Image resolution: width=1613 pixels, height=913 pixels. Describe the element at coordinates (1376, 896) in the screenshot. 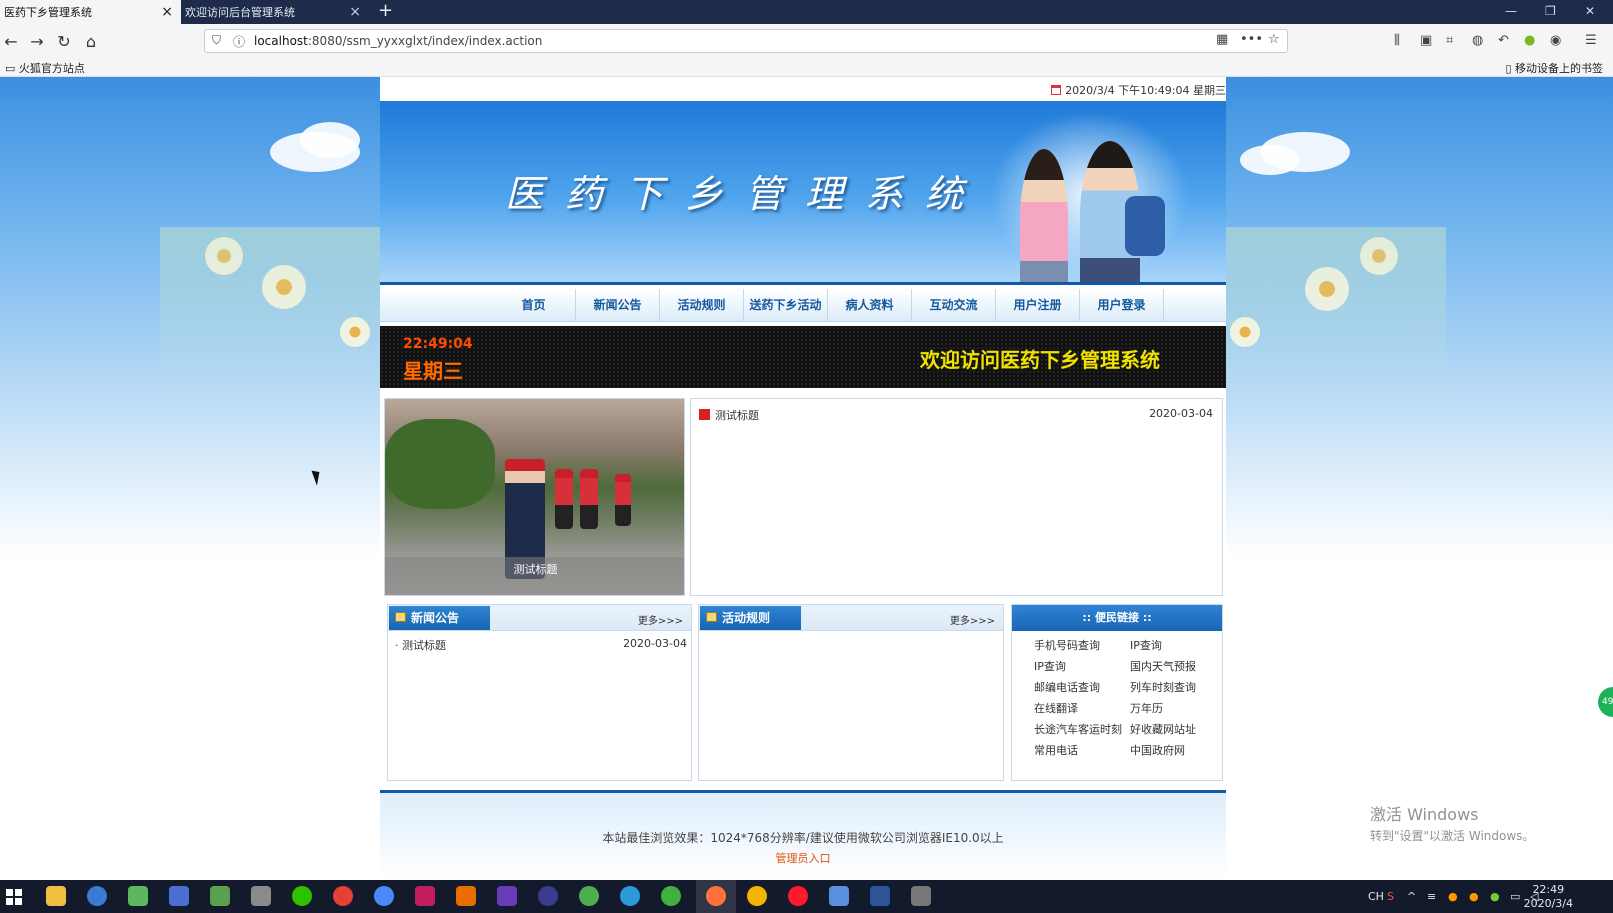

I see `ime-indicator: CH` at that location.